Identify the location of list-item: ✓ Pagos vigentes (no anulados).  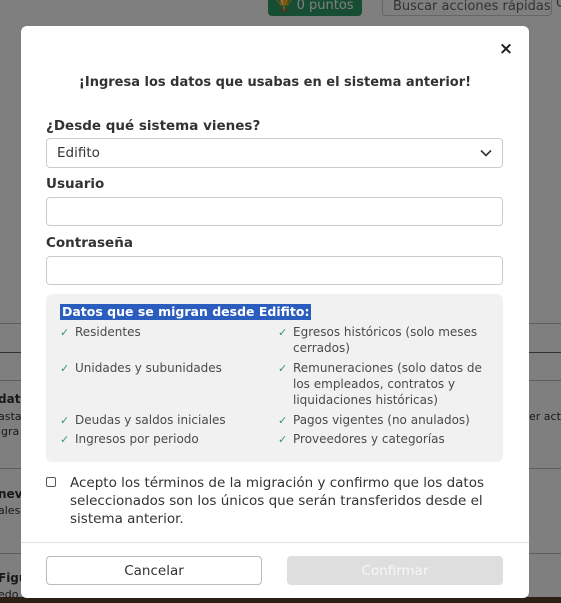
(374, 420).